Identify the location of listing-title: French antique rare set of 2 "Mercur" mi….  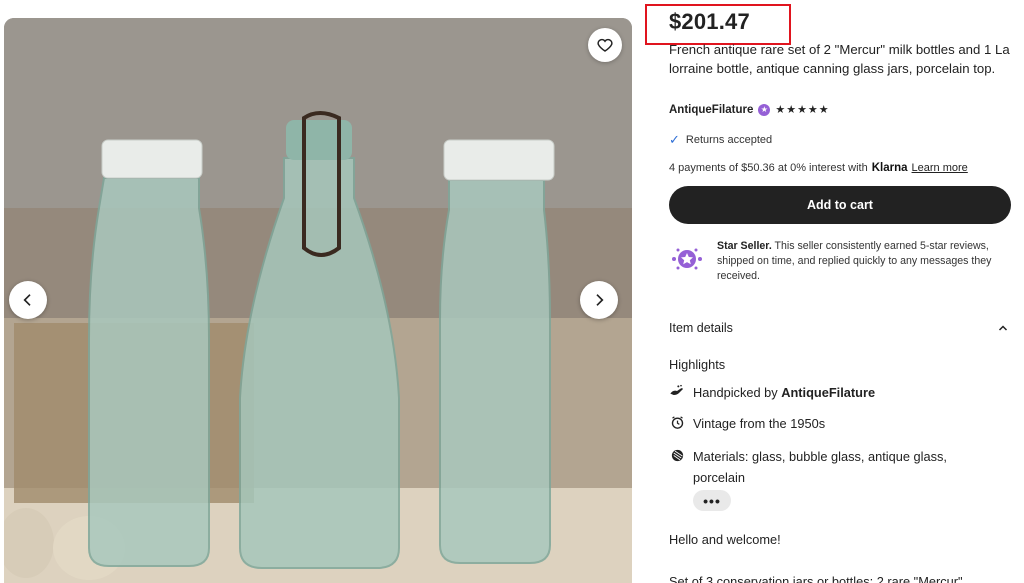
(839, 59).